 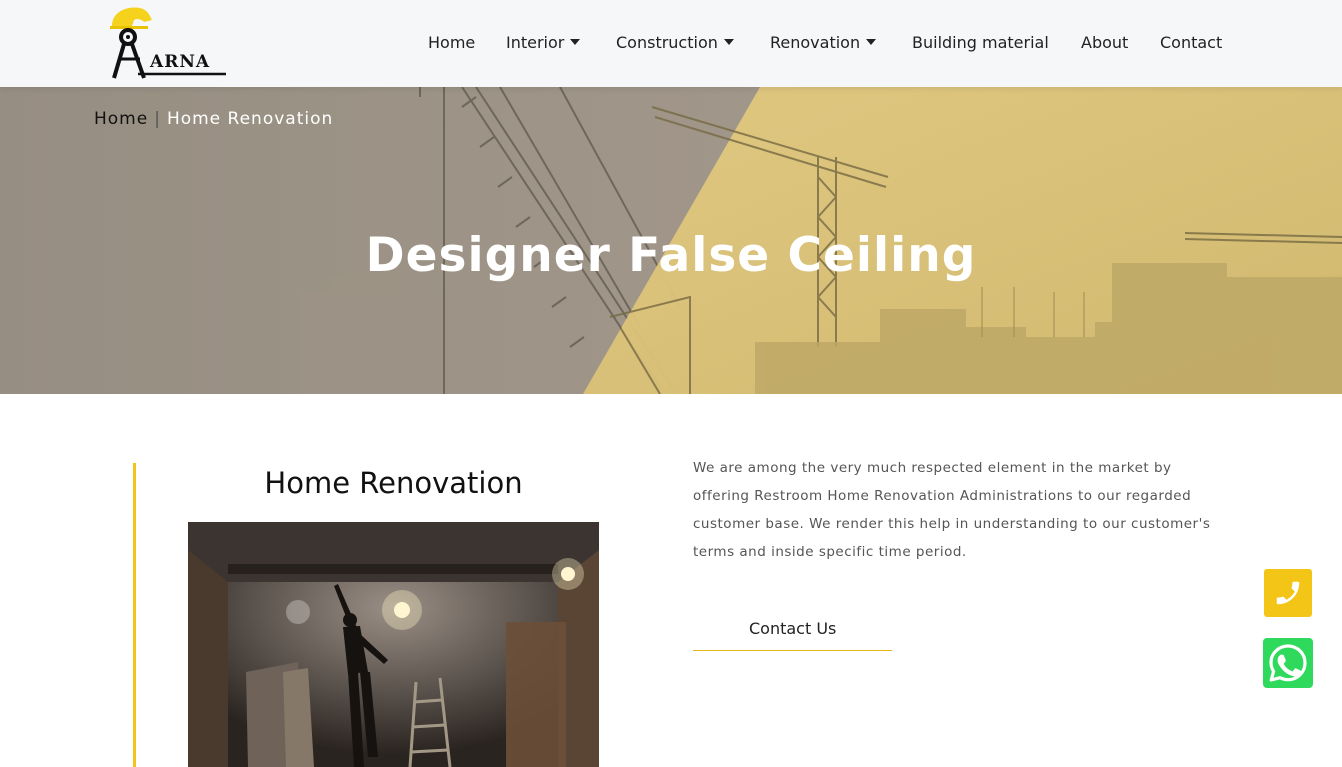 I want to click on nav-building-material-label: Building material, so click(x=980, y=42).